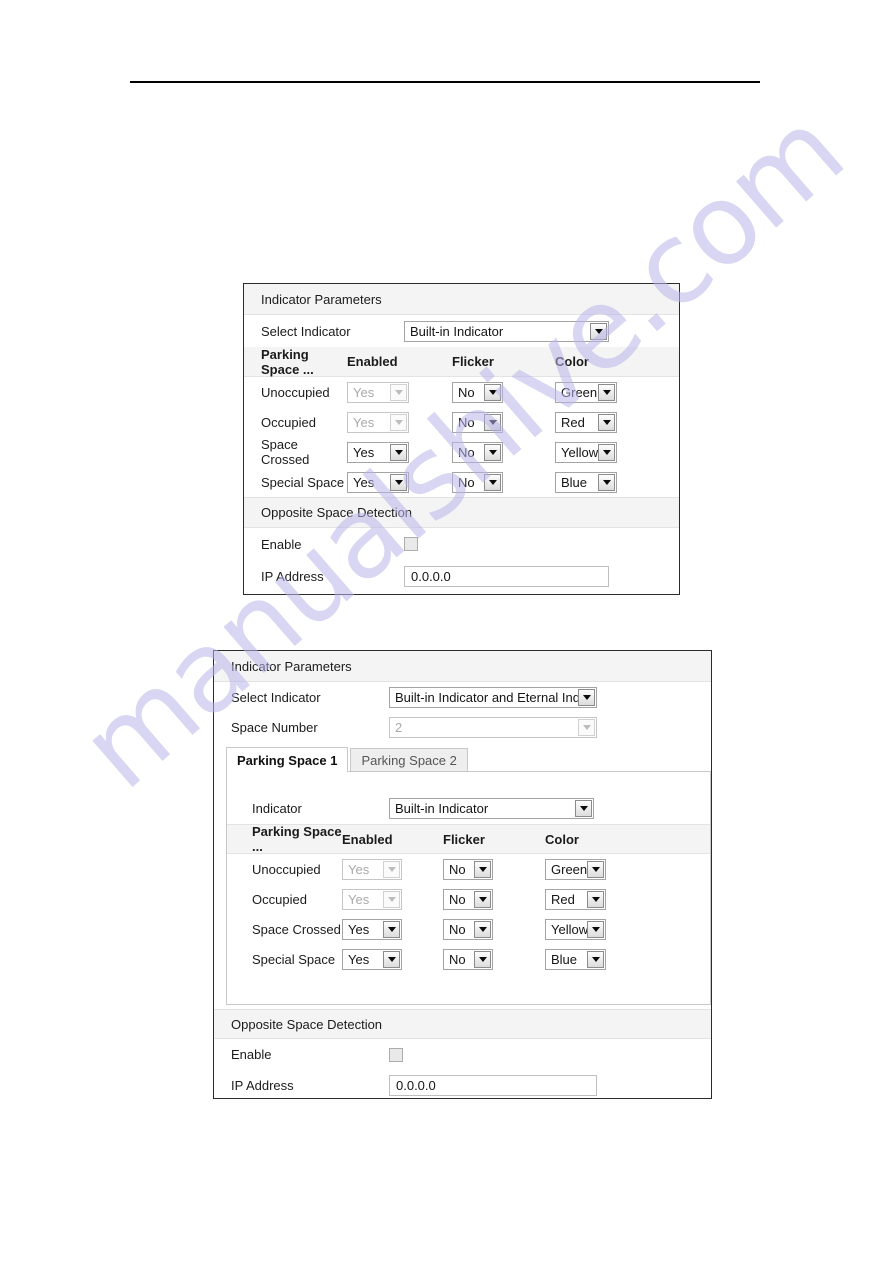 The width and height of the screenshot is (893, 1263). Describe the element at coordinates (462, 666) in the screenshot. I see `section-header-indicator-parameters-2: Indicator Parameters` at that location.